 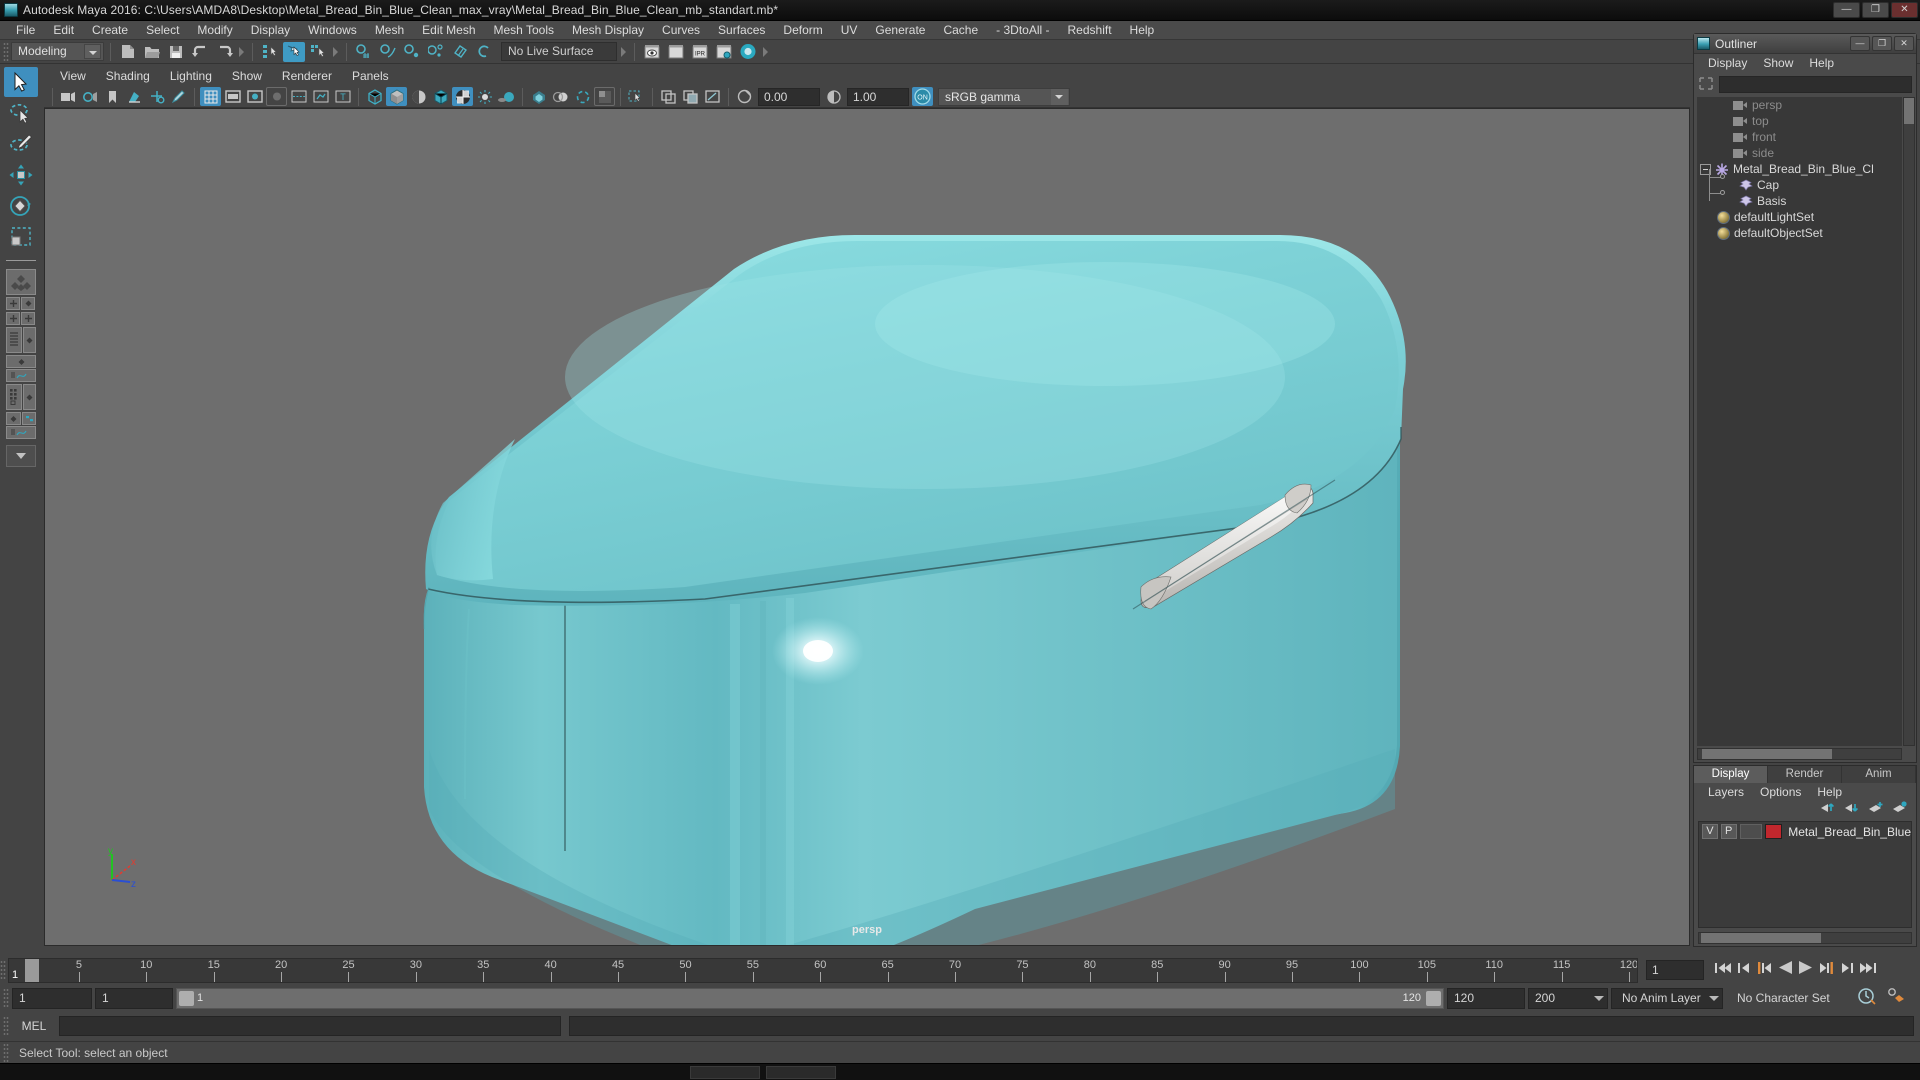 I want to click on play-backwards-icon, so click(x=1785, y=970).